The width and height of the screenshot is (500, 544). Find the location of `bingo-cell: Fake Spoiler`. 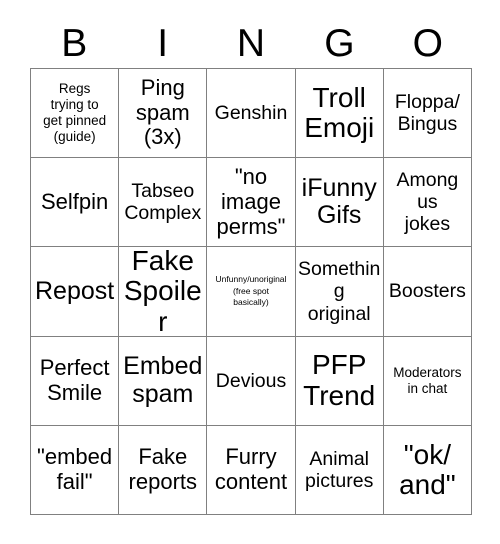

bingo-cell: Fake Spoiler is located at coordinates (163, 292).